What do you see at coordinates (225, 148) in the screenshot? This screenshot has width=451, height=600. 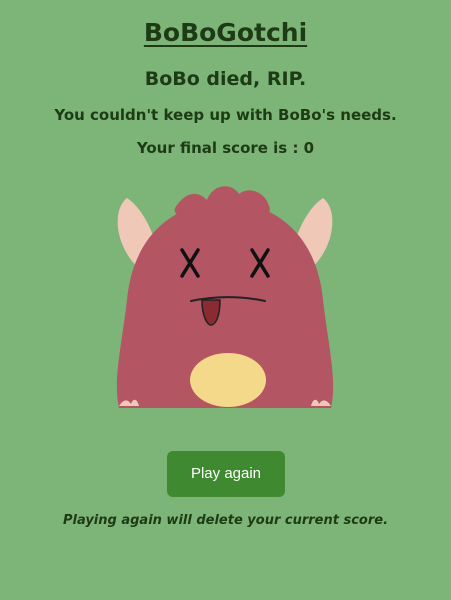 I see `final-score: Your final score is : 0` at bounding box center [225, 148].